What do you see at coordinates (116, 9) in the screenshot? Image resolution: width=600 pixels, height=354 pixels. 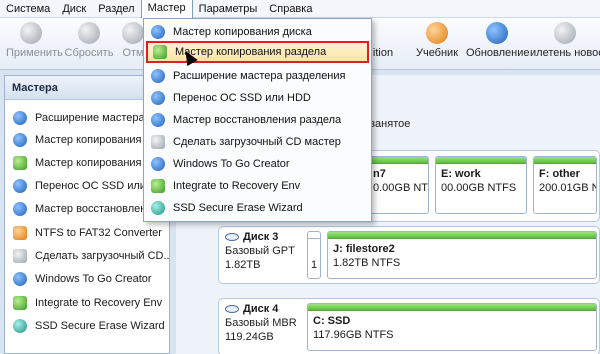 I see `menu-partition: Раздел` at bounding box center [116, 9].